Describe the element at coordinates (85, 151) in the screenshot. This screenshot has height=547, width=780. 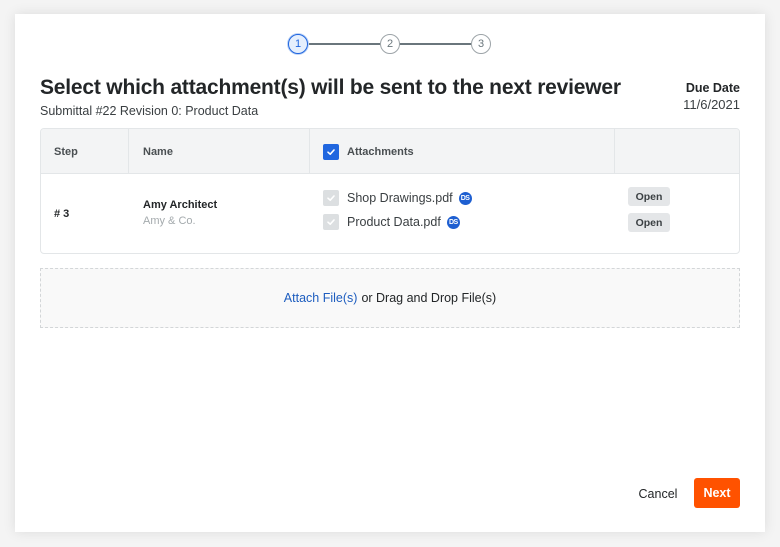
I see `column-header-step: Step` at that location.